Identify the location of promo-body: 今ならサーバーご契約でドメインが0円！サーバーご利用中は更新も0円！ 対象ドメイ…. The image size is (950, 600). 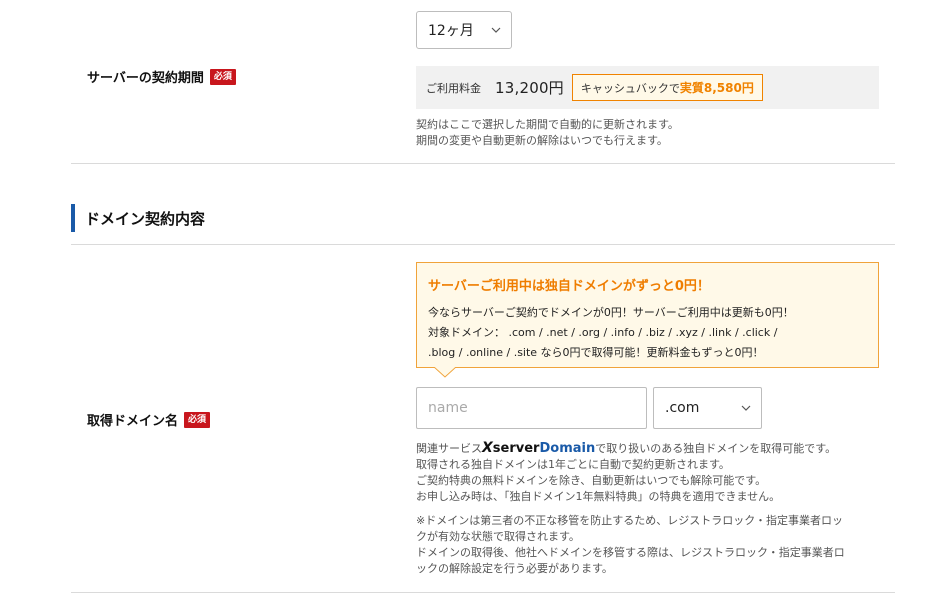
(648, 333).